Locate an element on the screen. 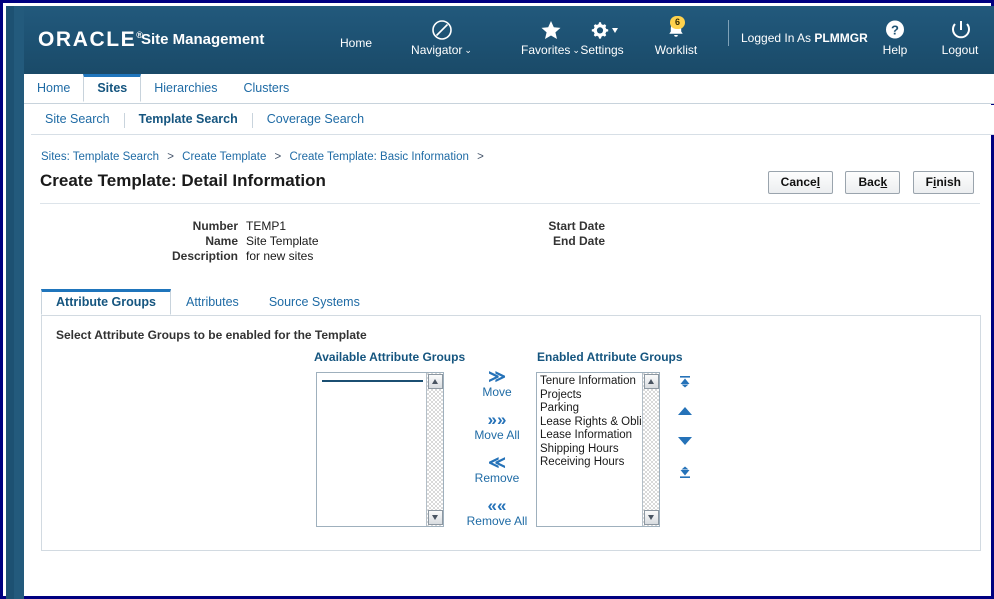 The height and width of the screenshot is (599, 994). worklist-badge: 6 is located at coordinates (678, 22).